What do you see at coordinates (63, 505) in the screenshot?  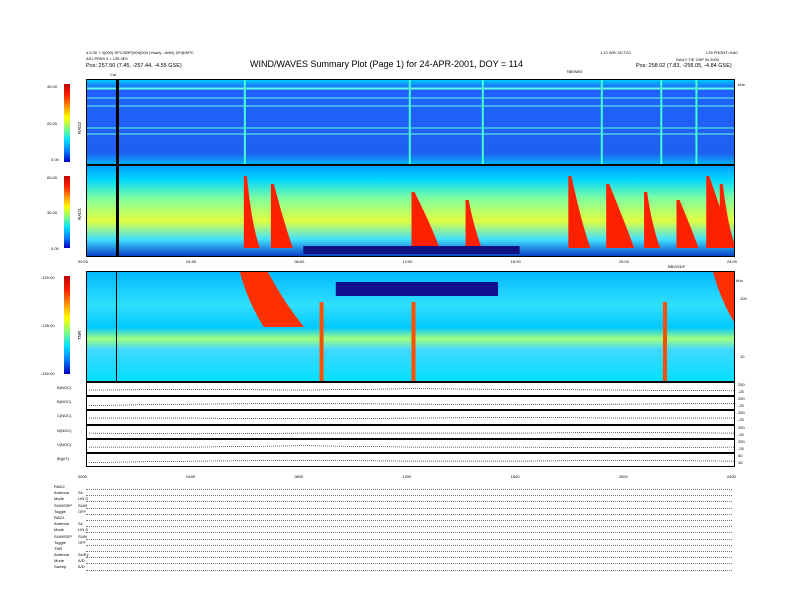 I see `mode-key: SUM/SEP` at bounding box center [63, 505].